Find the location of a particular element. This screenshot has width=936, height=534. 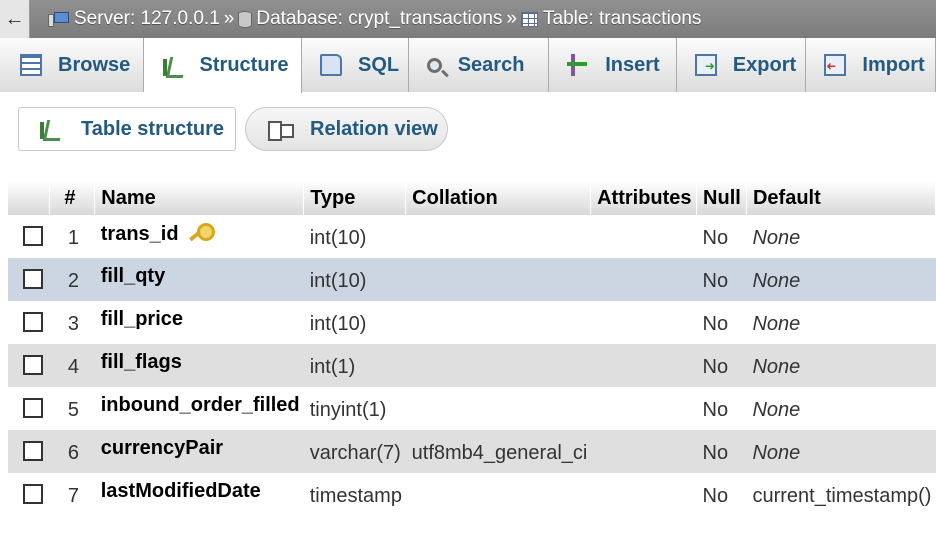

column-name: trans_id is located at coordinates (199, 236).